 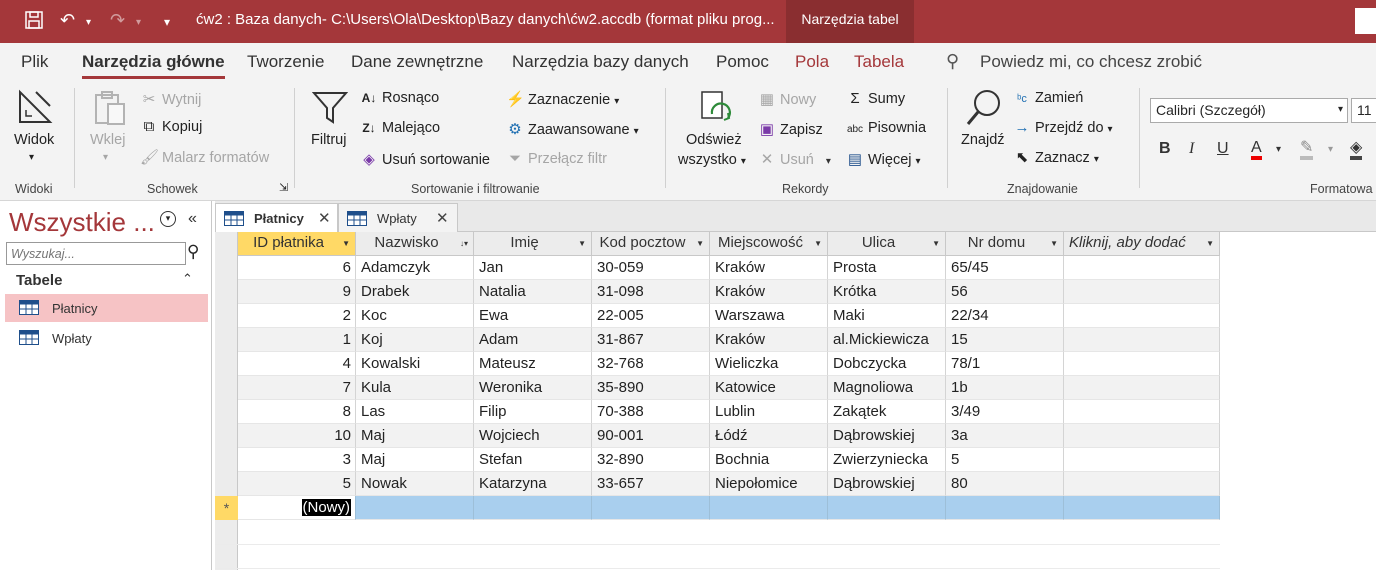 I want to click on table-cell: Zwierzyniecka, so click(x=887, y=460).